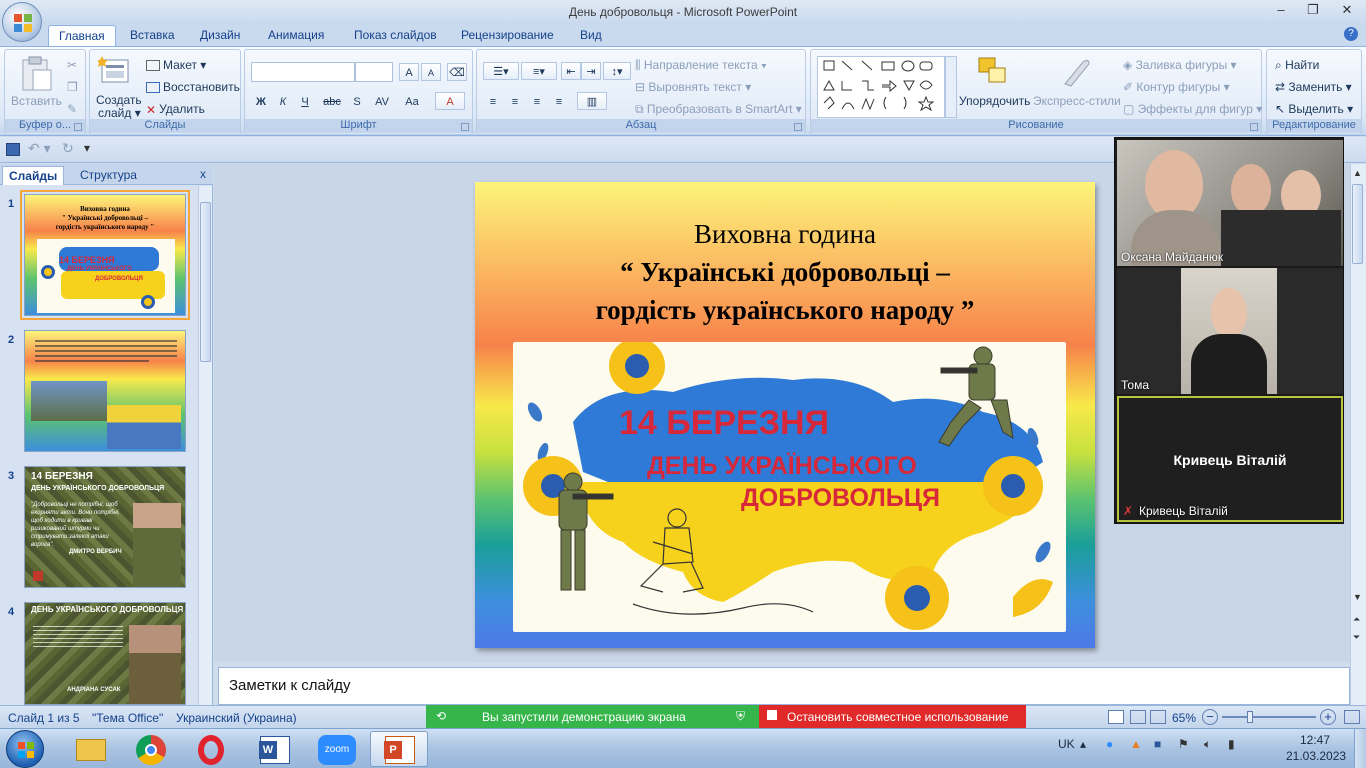  I want to click on zoom-out-button: −, so click(1210, 717).